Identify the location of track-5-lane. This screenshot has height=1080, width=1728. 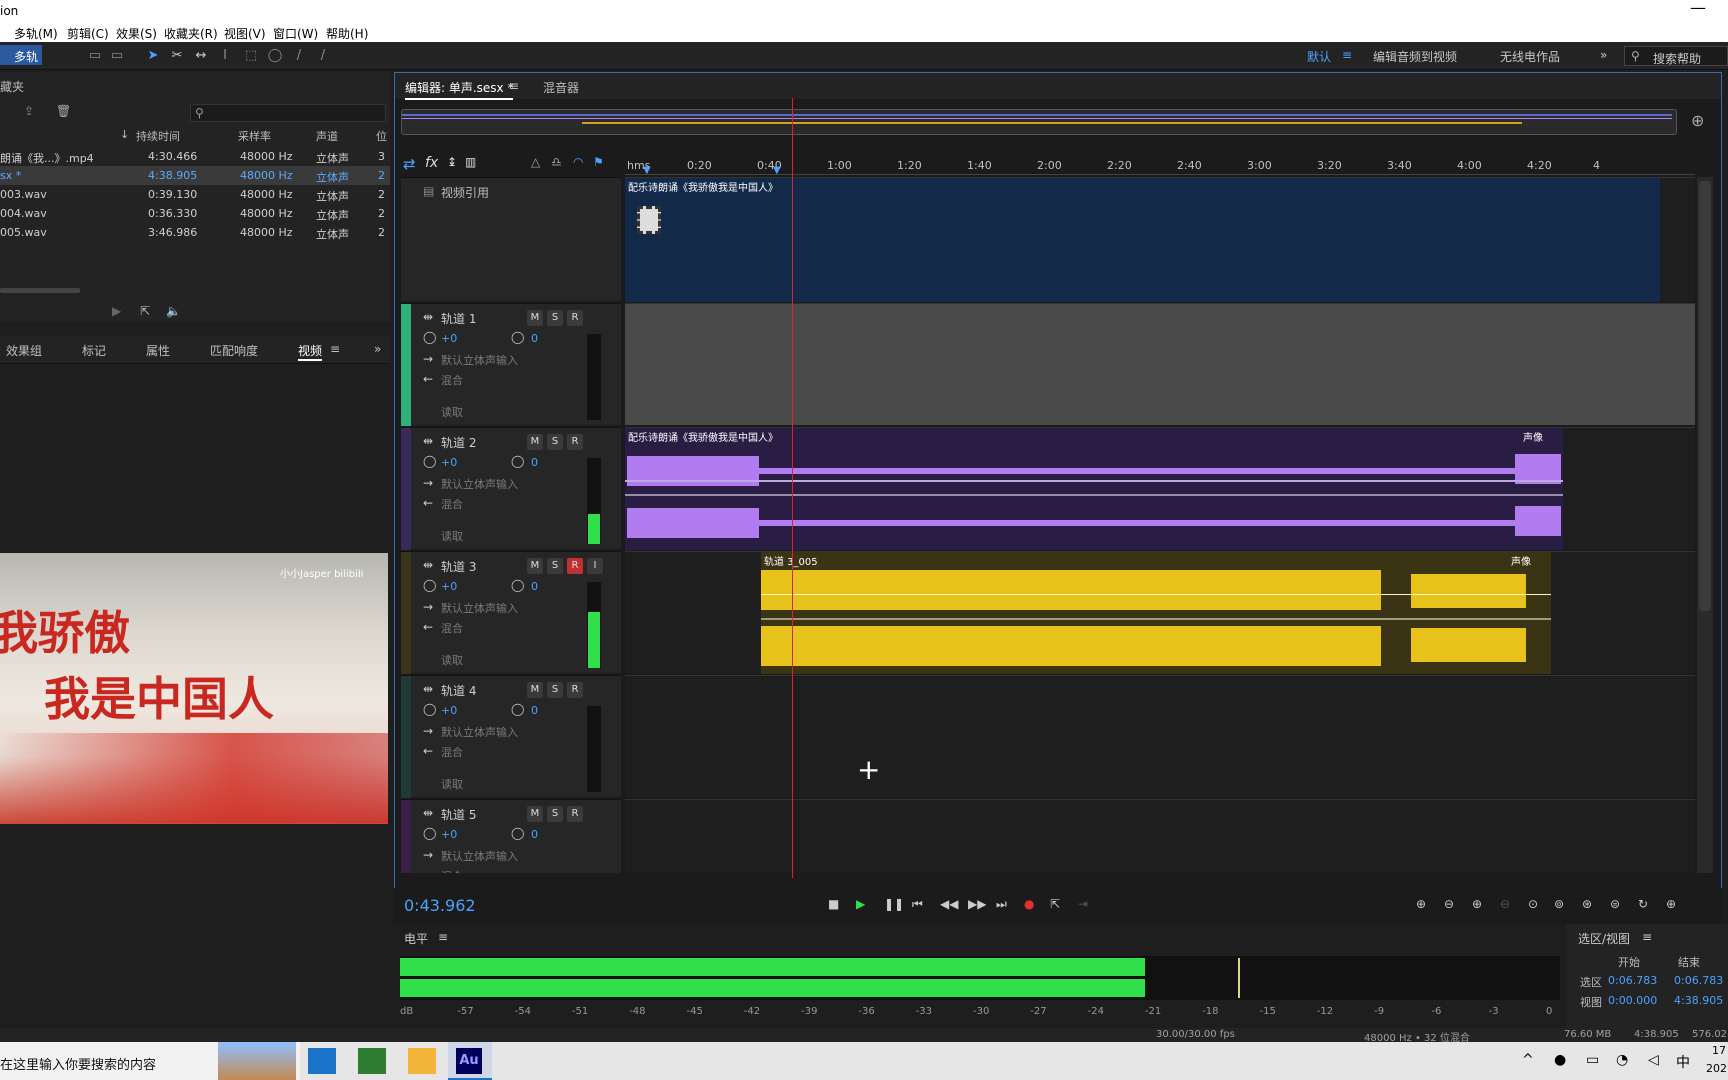
(1160, 836).